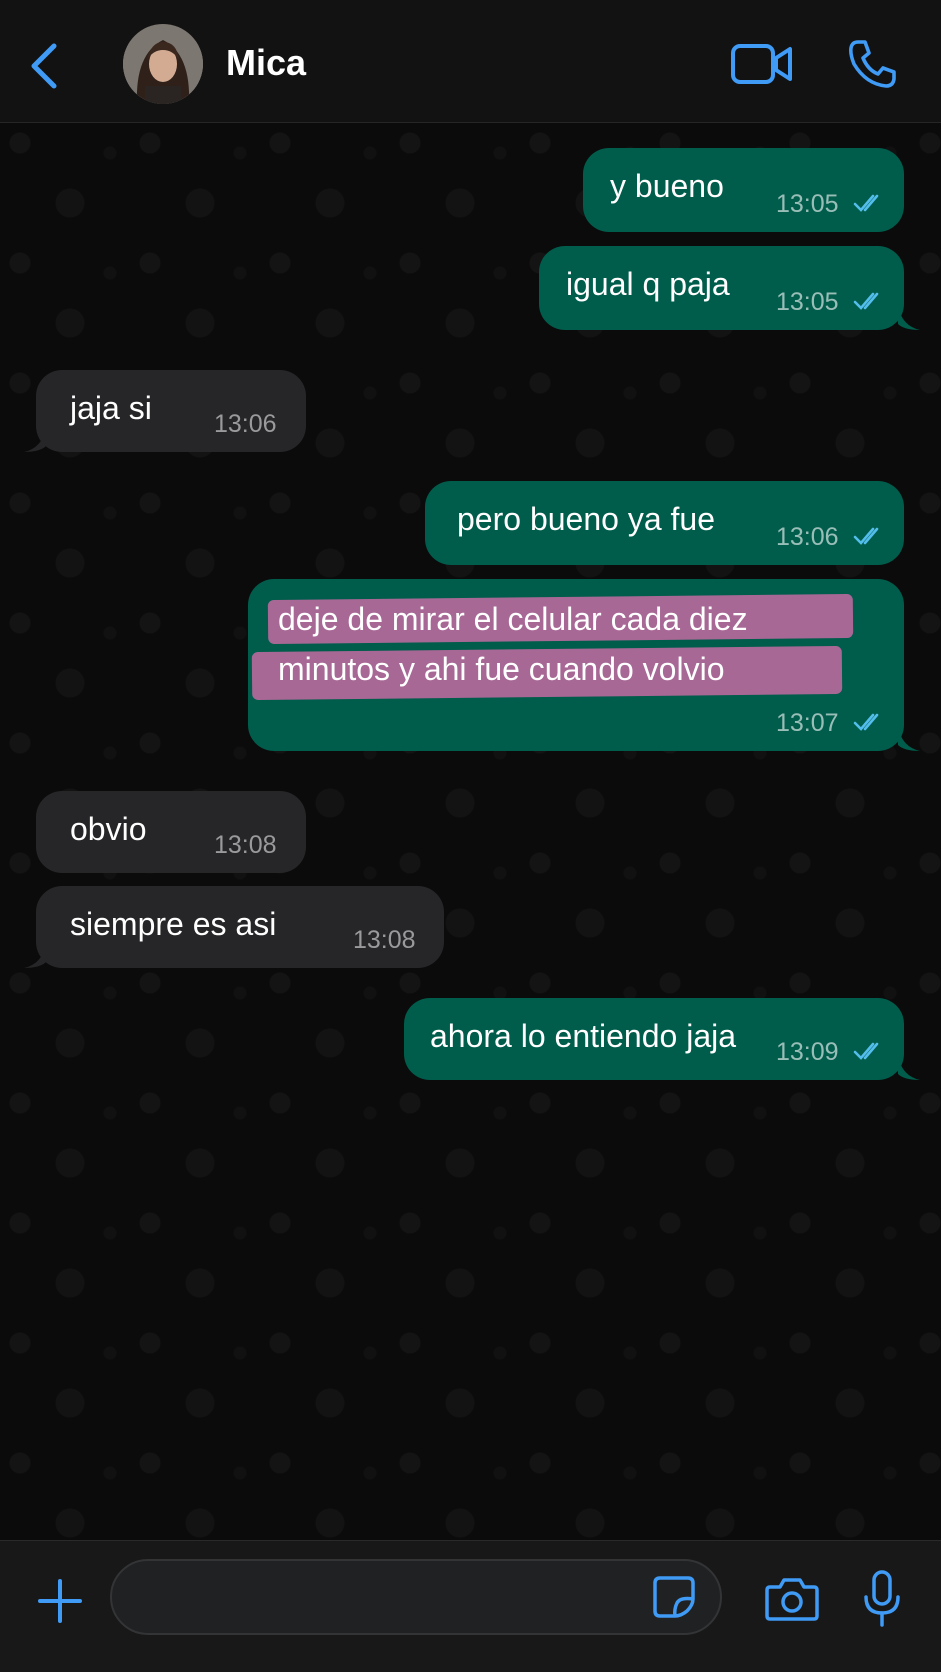 The image size is (941, 1672). I want to click on phone-icon, so click(872, 64).